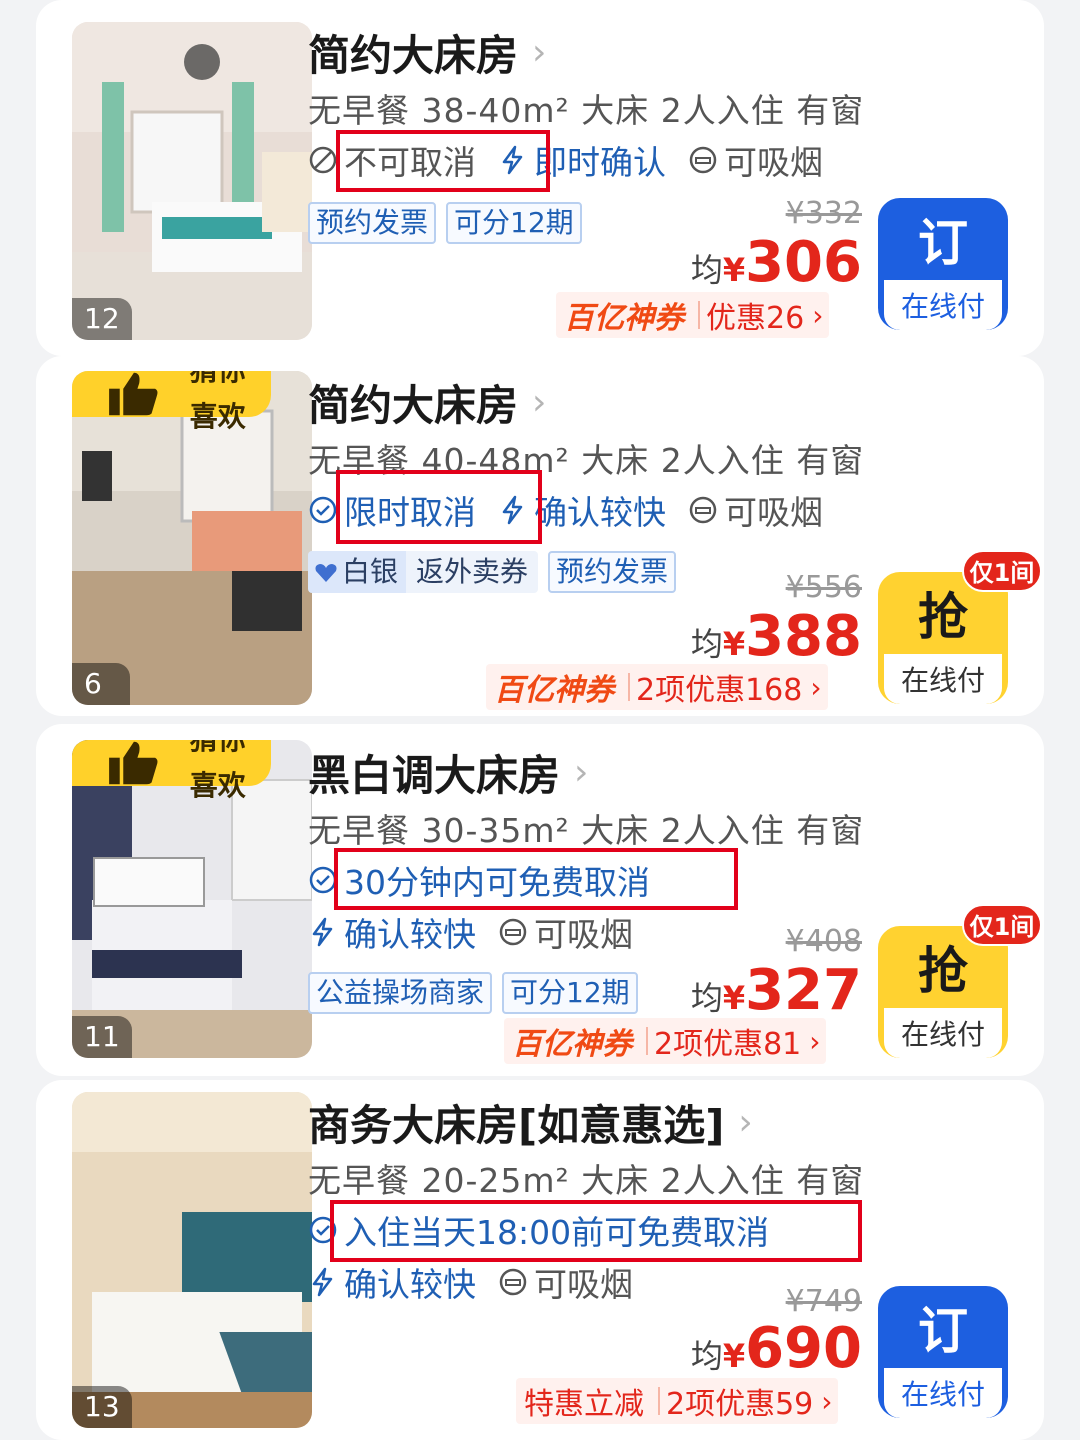  I want to click on member-level: 白银, so click(357, 572).